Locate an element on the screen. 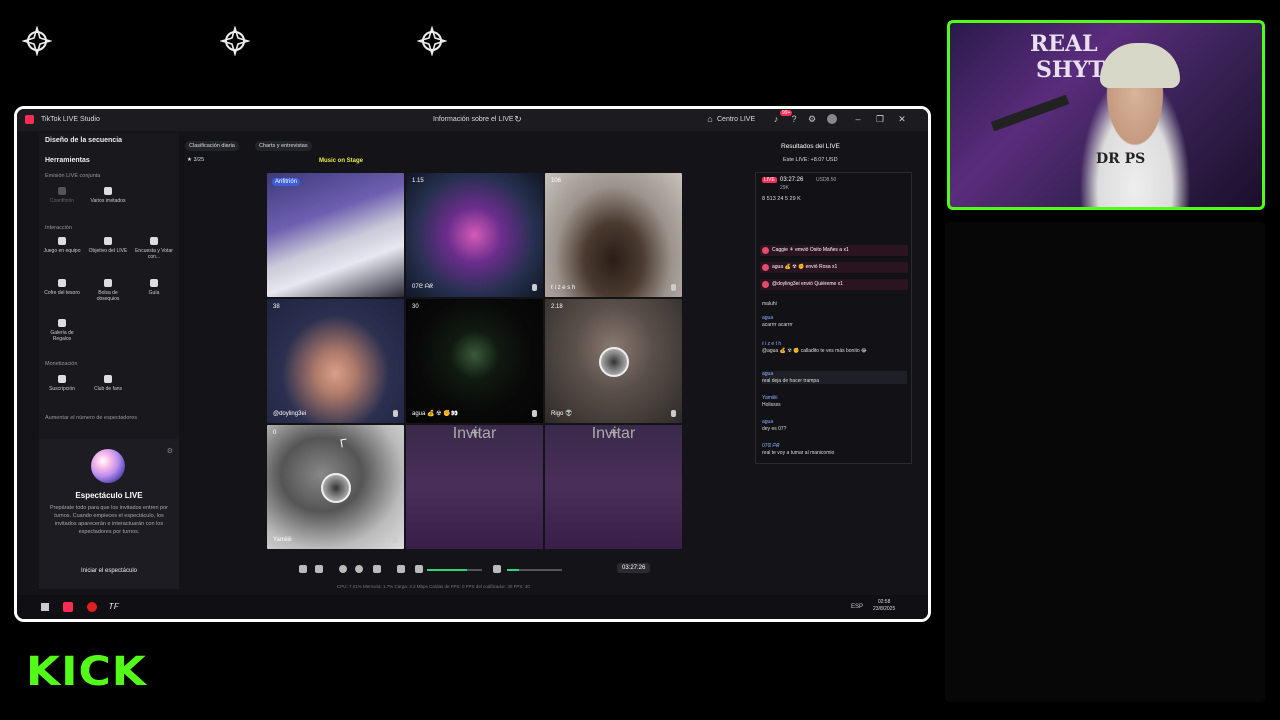 The width and height of the screenshot is (1280, 720). camera-icon is located at coordinates (359, 569).